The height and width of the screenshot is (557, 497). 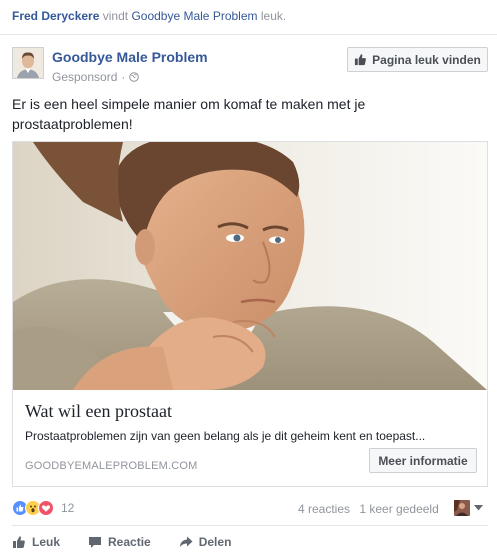 What do you see at coordinates (46, 542) in the screenshot?
I see `like-action-label: Leuk` at bounding box center [46, 542].